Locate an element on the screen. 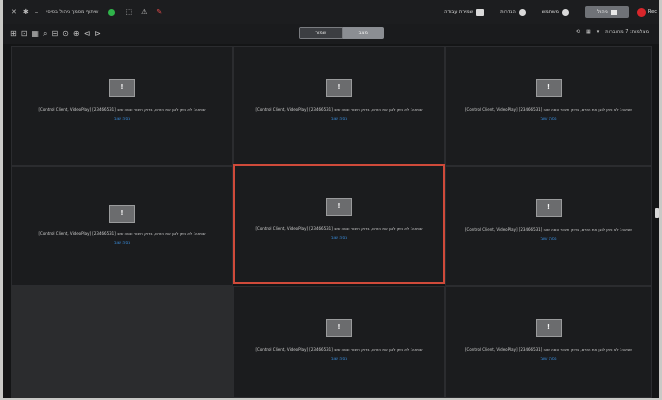 This screenshot has height=400, width=662. top-tools: ⬚ ⚠ ✎ is located at coordinates (143, 12).